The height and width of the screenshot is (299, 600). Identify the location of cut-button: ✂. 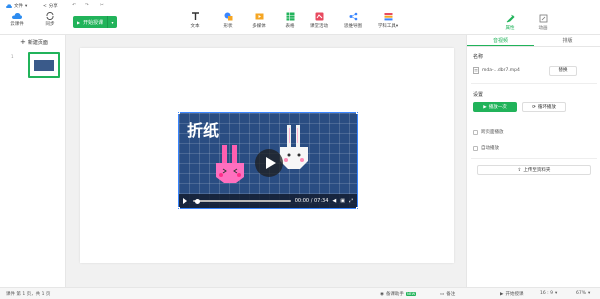
(102, 5).